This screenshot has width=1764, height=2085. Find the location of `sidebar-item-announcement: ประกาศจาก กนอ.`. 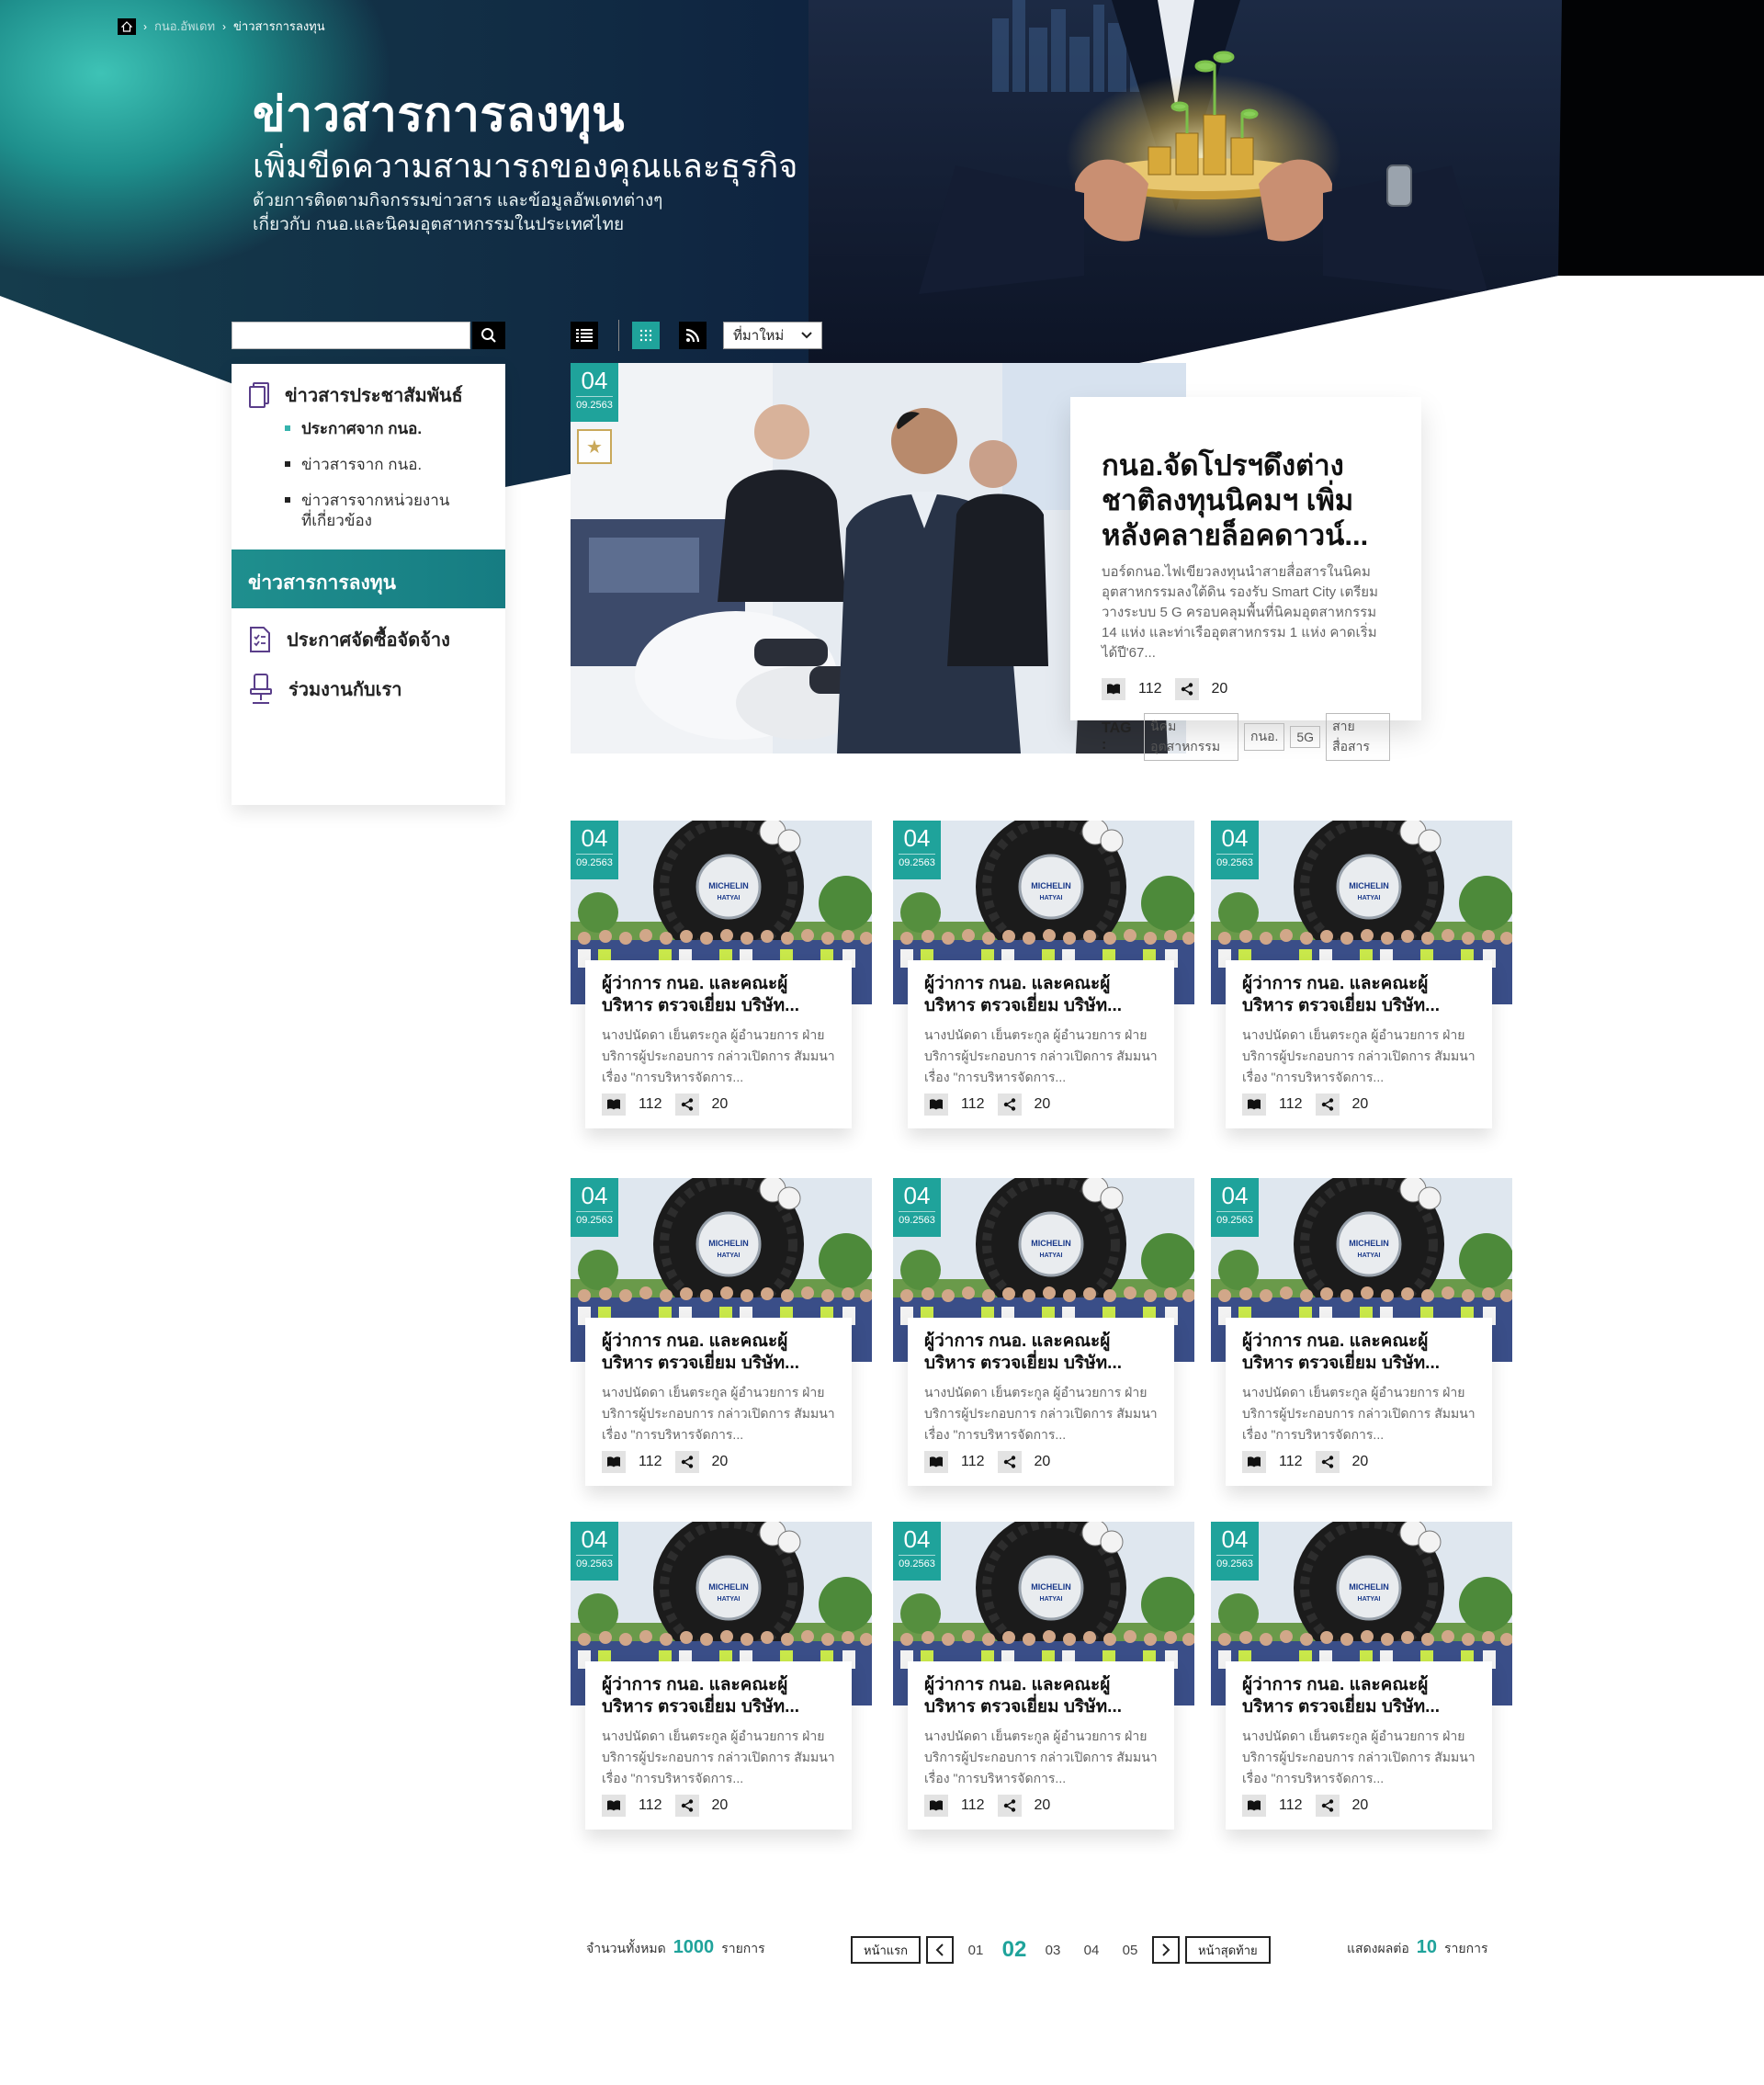

sidebar-item-announcement: ประกาศจาก กนอ. is located at coordinates (354, 429).